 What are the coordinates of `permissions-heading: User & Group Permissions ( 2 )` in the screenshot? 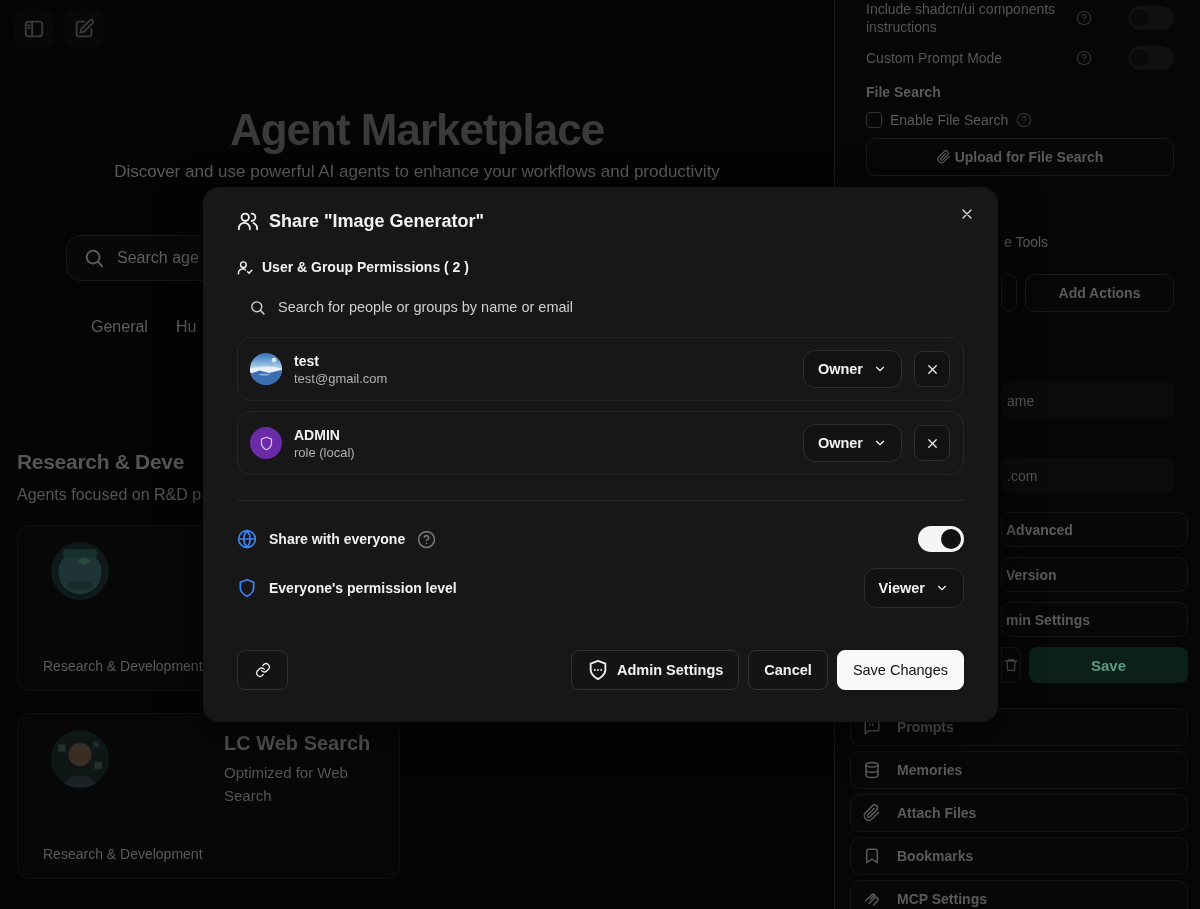 It's located at (365, 267).